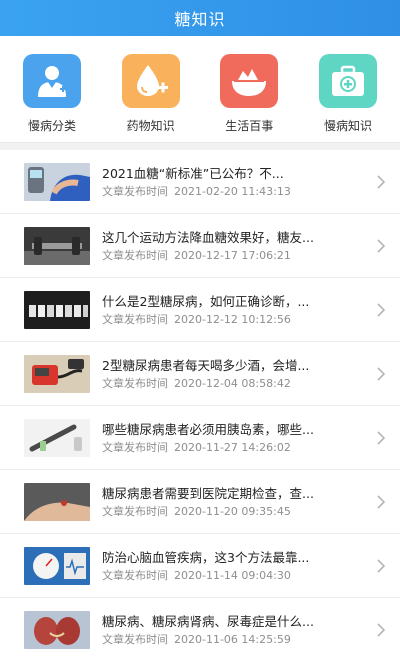 This screenshot has height=661, width=400. I want to click on article-meta: 文章发布时间 2020-11-20 09:35:45, so click(235, 512).